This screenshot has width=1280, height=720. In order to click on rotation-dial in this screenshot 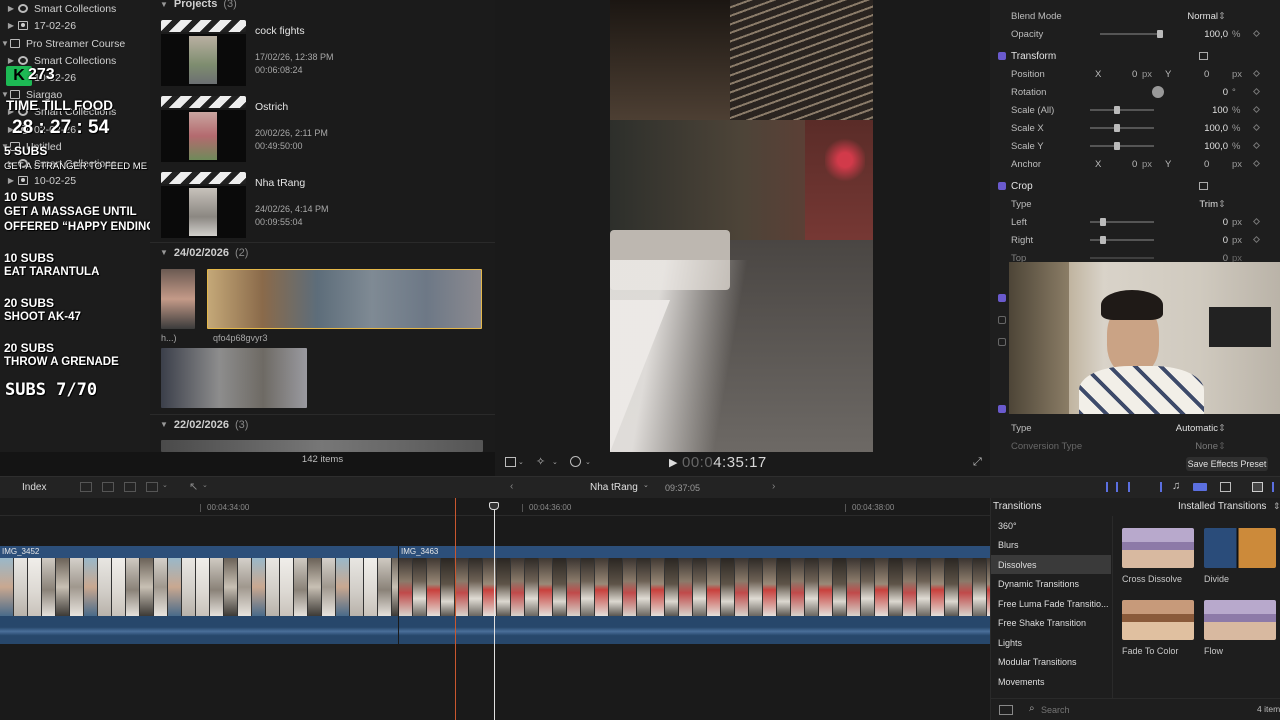, I will do `click(1158, 92)`.